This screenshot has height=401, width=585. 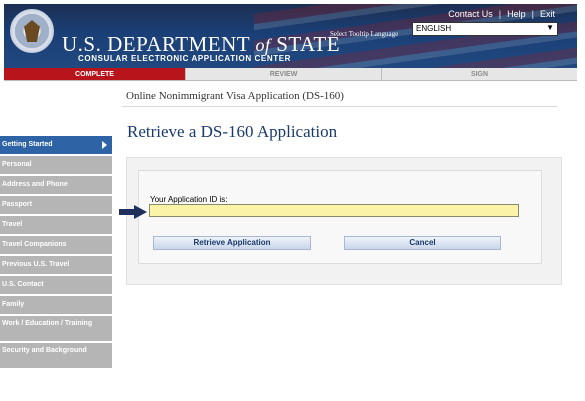 I want to click on sidebar-item-passport: Passport, so click(x=56, y=205).